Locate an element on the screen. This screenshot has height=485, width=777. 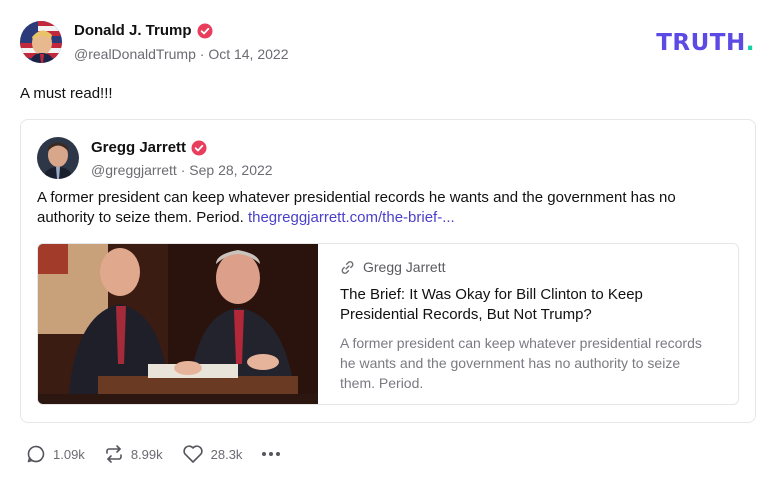
retruth-button: 8.99k is located at coordinates (133, 454).